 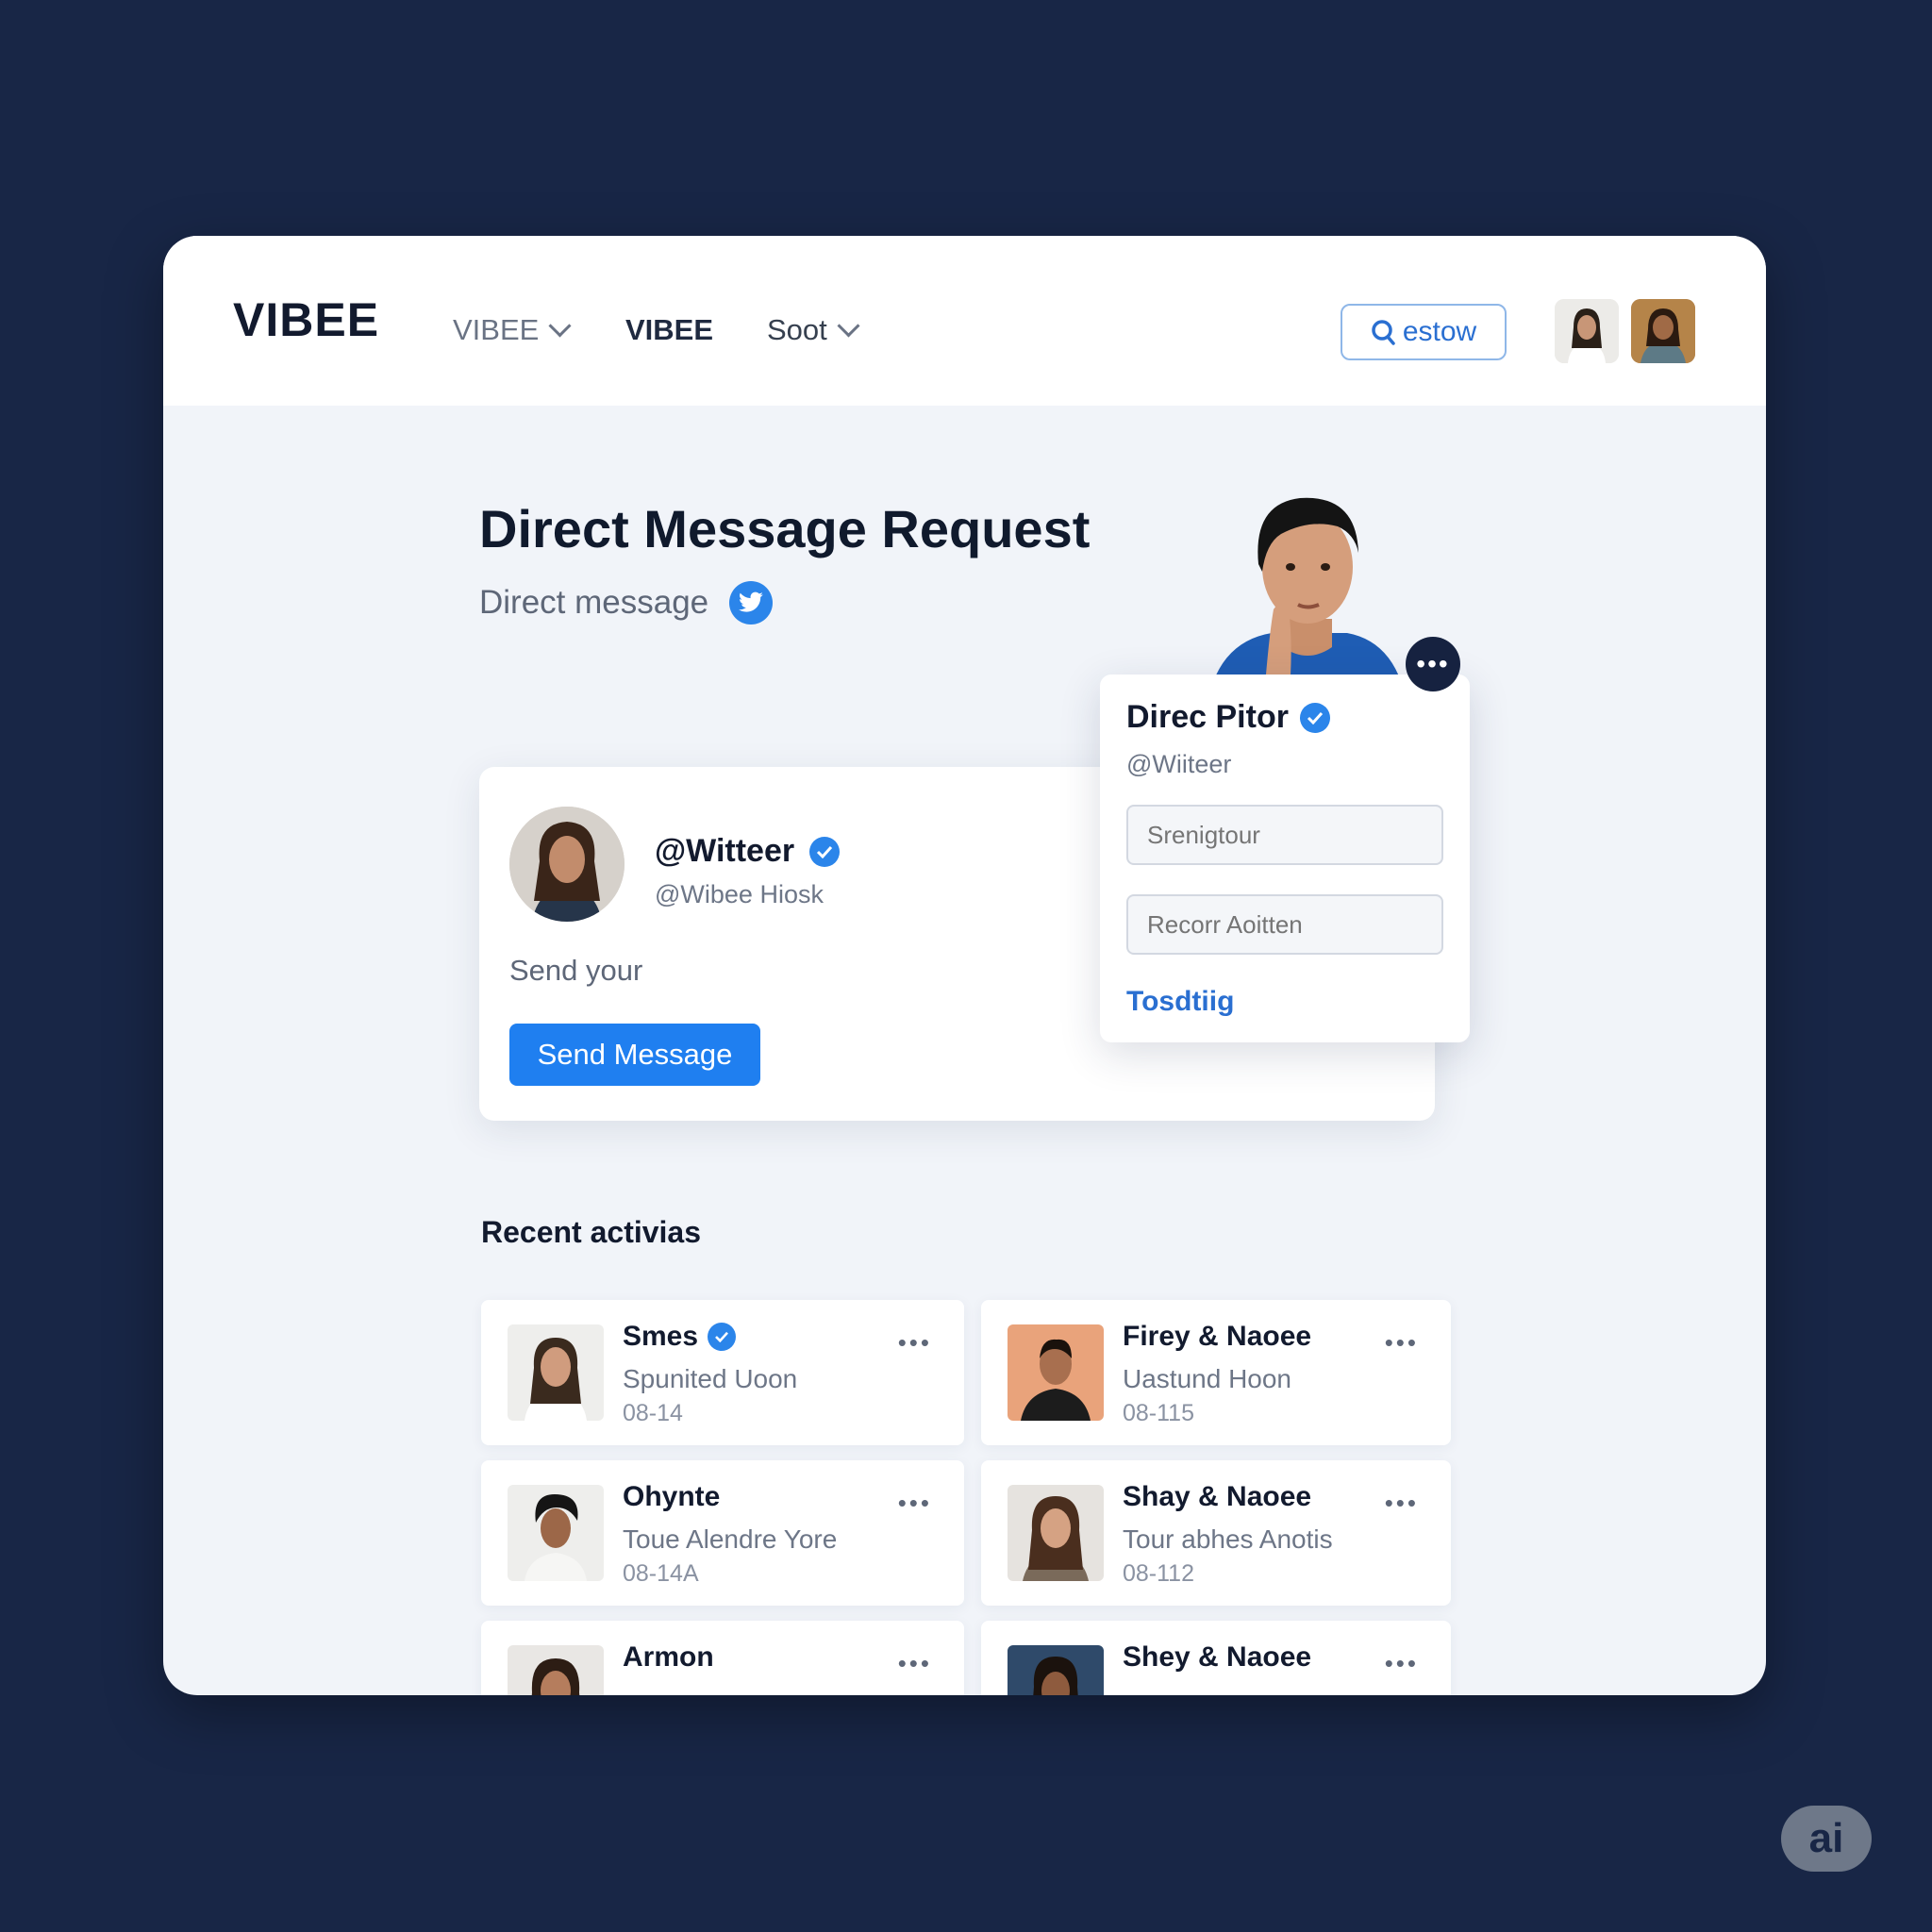 I want to click on nav-item-label: Soot, so click(x=797, y=329).